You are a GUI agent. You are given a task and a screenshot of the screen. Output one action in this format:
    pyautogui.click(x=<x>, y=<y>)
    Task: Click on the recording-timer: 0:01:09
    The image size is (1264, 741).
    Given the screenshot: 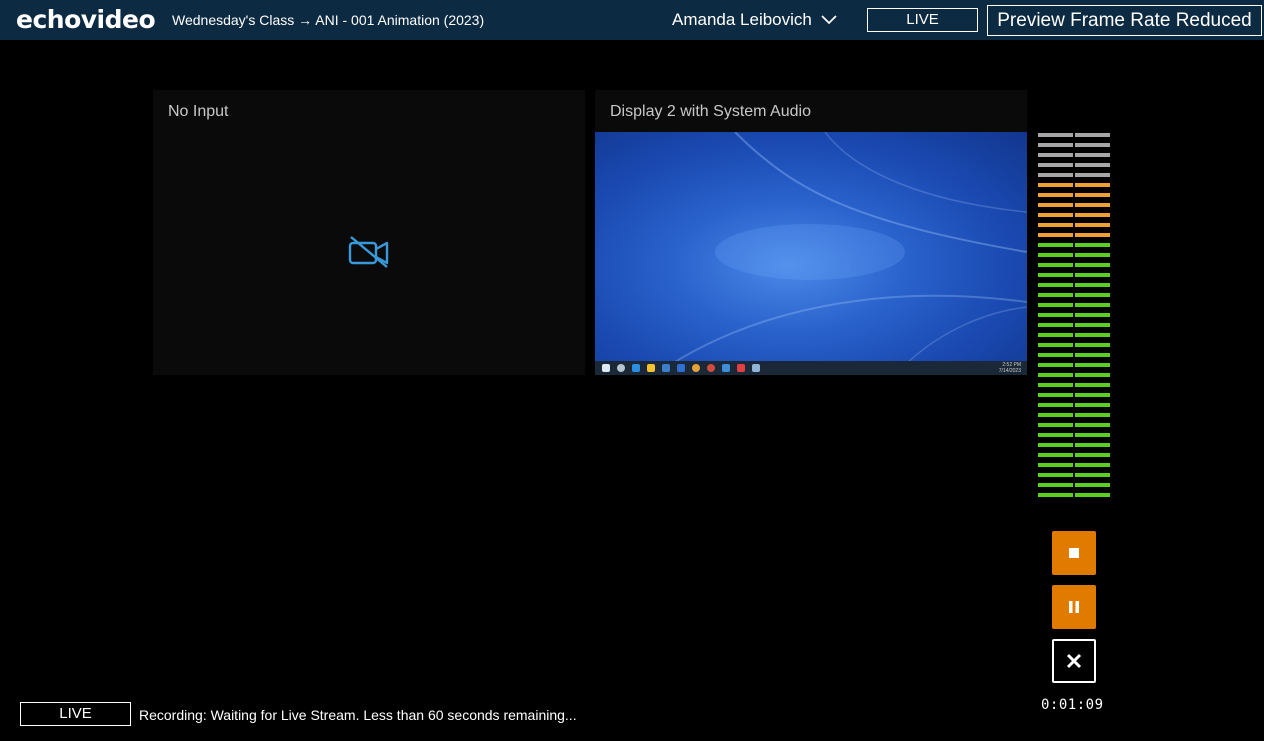 What is the action you would take?
    pyautogui.click(x=1072, y=705)
    